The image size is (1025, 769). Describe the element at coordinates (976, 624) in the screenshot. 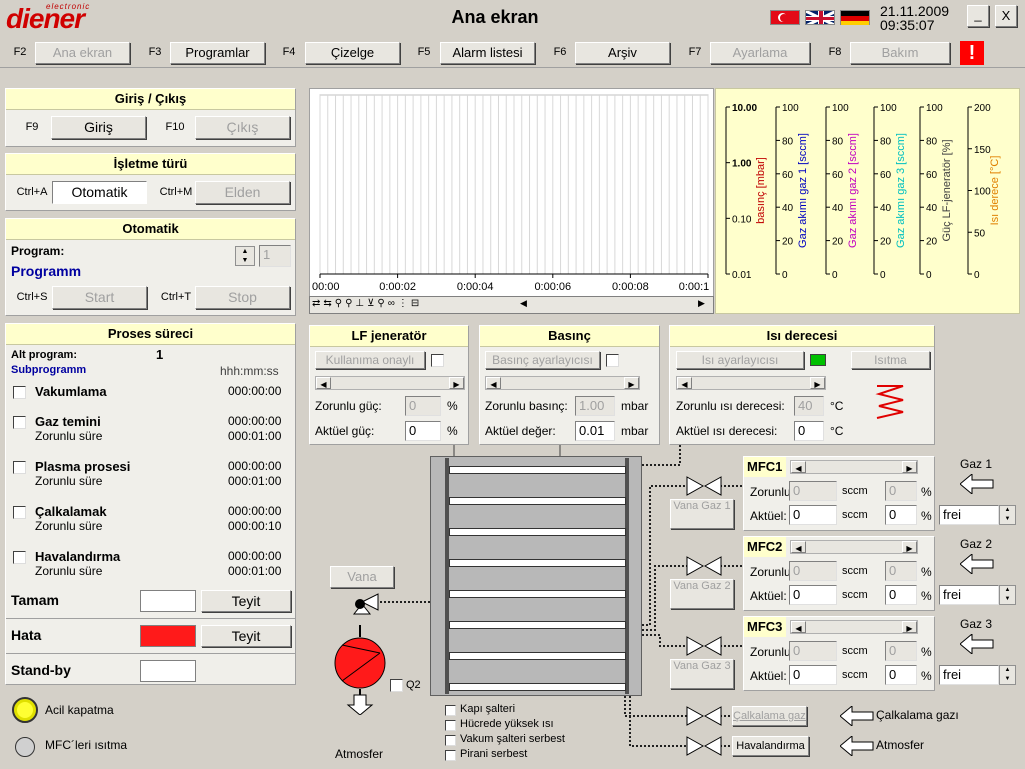

I see `gas-label: Gaz 3` at that location.